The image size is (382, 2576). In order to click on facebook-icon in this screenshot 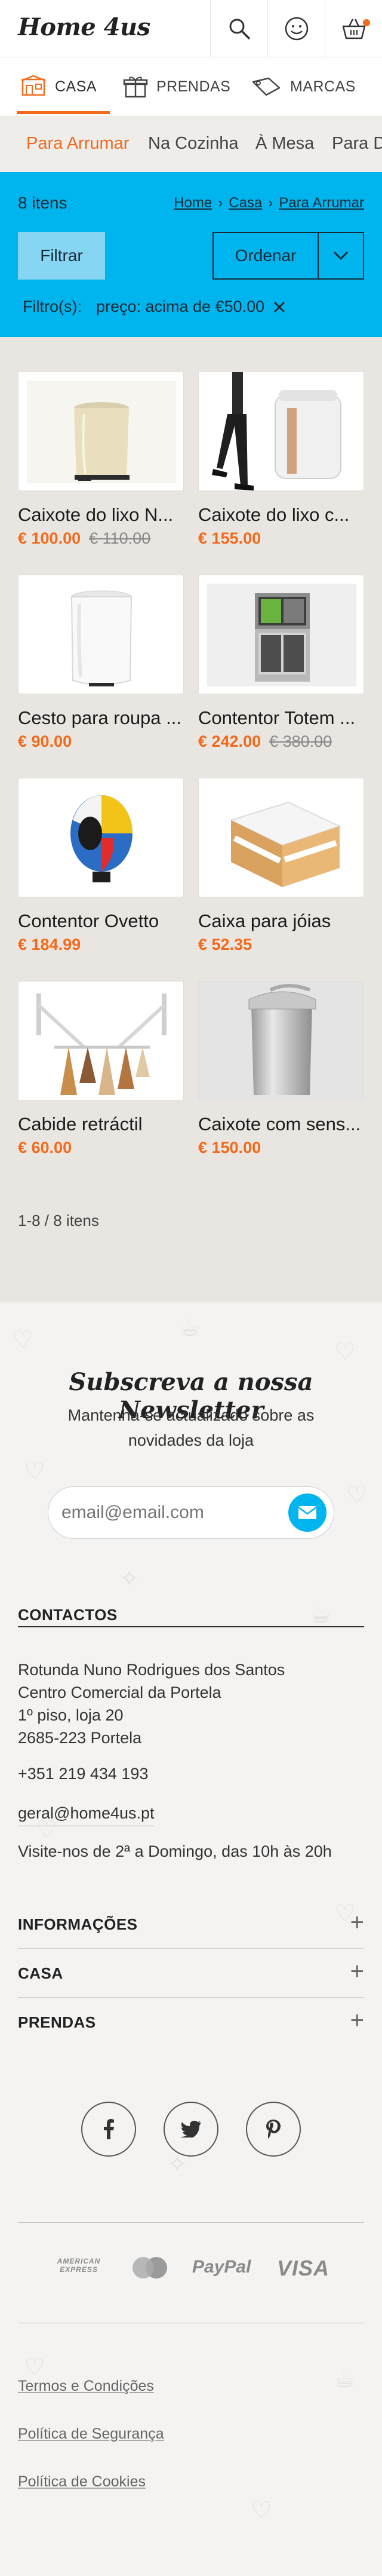, I will do `click(109, 2129)`.